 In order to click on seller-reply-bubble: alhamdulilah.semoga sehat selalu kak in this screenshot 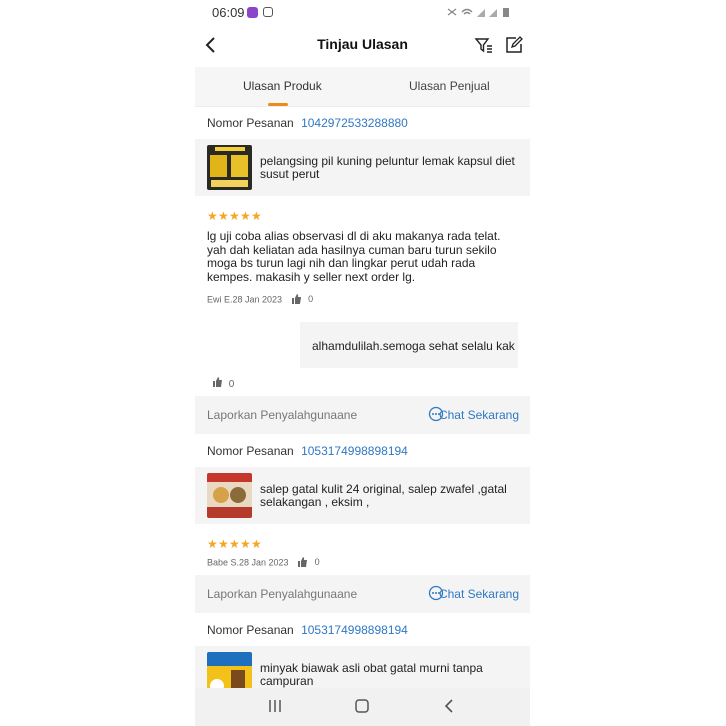, I will do `click(409, 345)`.